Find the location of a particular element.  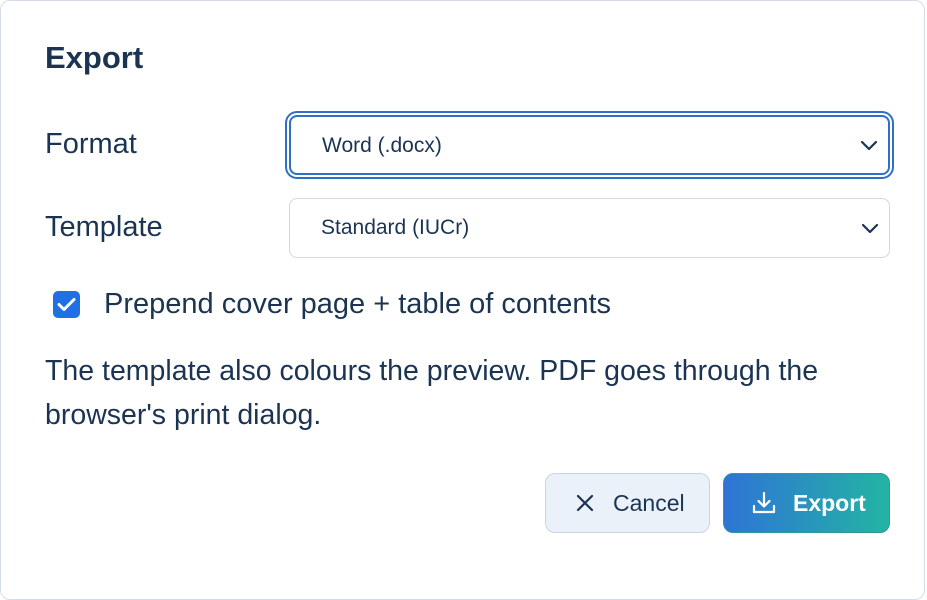

cover-page-checkbox is located at coordinates (66, 304).